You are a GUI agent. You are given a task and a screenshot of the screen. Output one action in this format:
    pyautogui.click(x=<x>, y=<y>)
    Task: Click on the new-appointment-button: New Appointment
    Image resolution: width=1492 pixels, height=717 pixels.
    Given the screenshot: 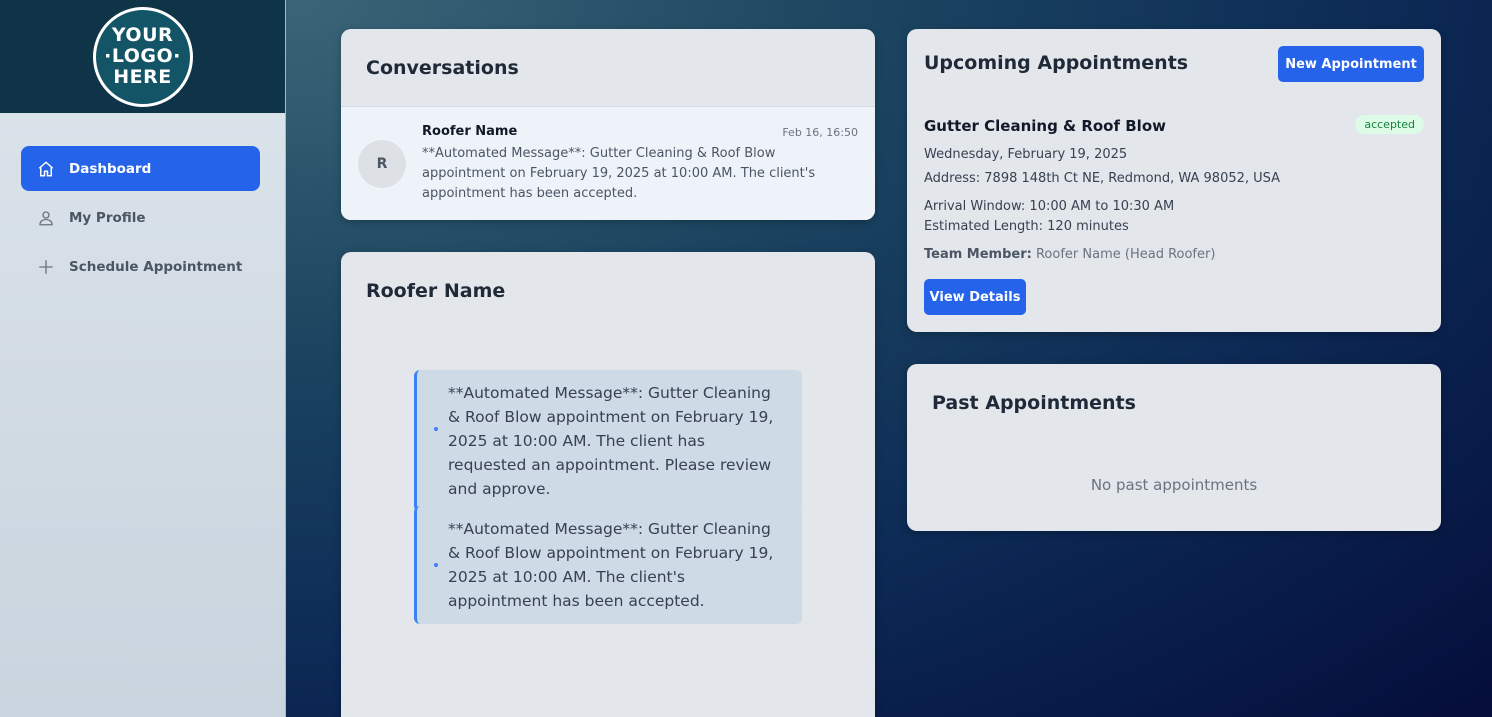 What is the action you would take?
    pyautogui.click(x=1351, y=64)
    